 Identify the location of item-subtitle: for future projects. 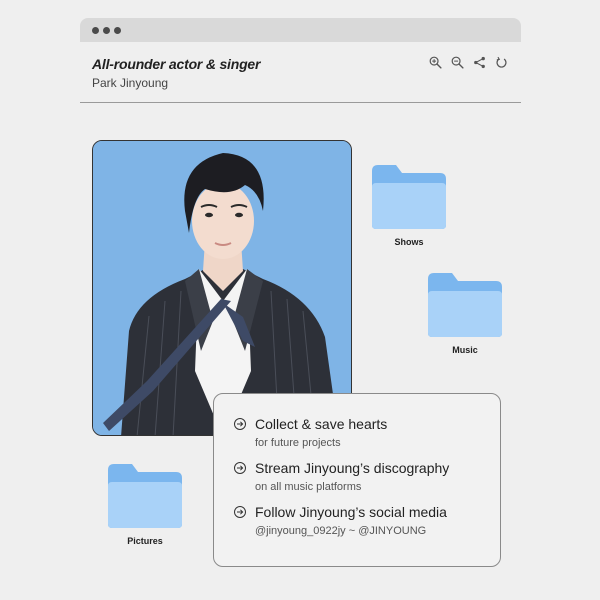
(298, 443).